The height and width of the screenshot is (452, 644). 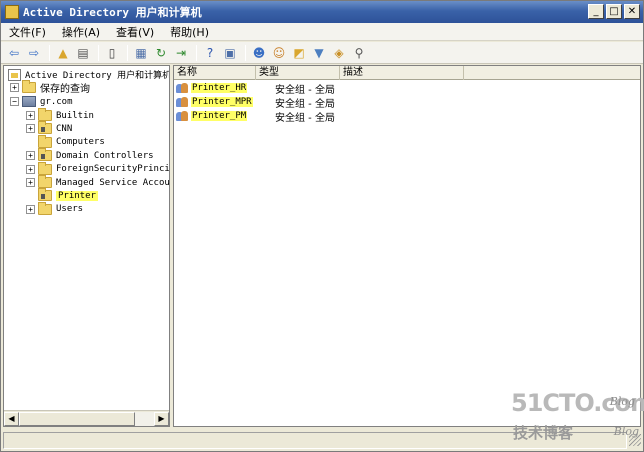 What do you see at coordinates (80, 142) in the screenshot?
I see `tree-item-label: Computers` at bounding box center [80, 142].